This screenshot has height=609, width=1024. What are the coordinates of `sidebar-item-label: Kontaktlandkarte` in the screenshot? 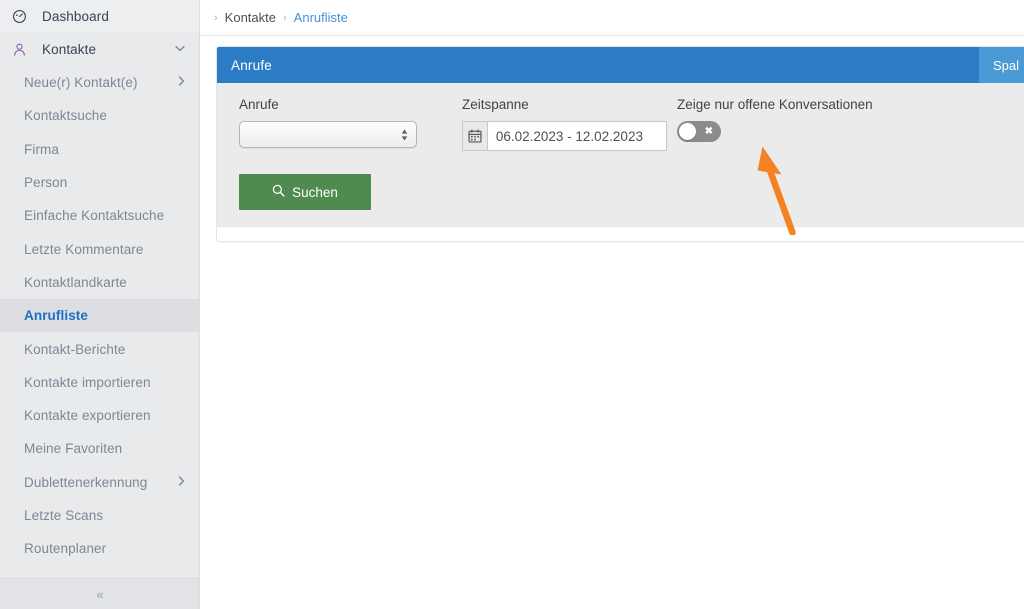 It's located at (75, 282).